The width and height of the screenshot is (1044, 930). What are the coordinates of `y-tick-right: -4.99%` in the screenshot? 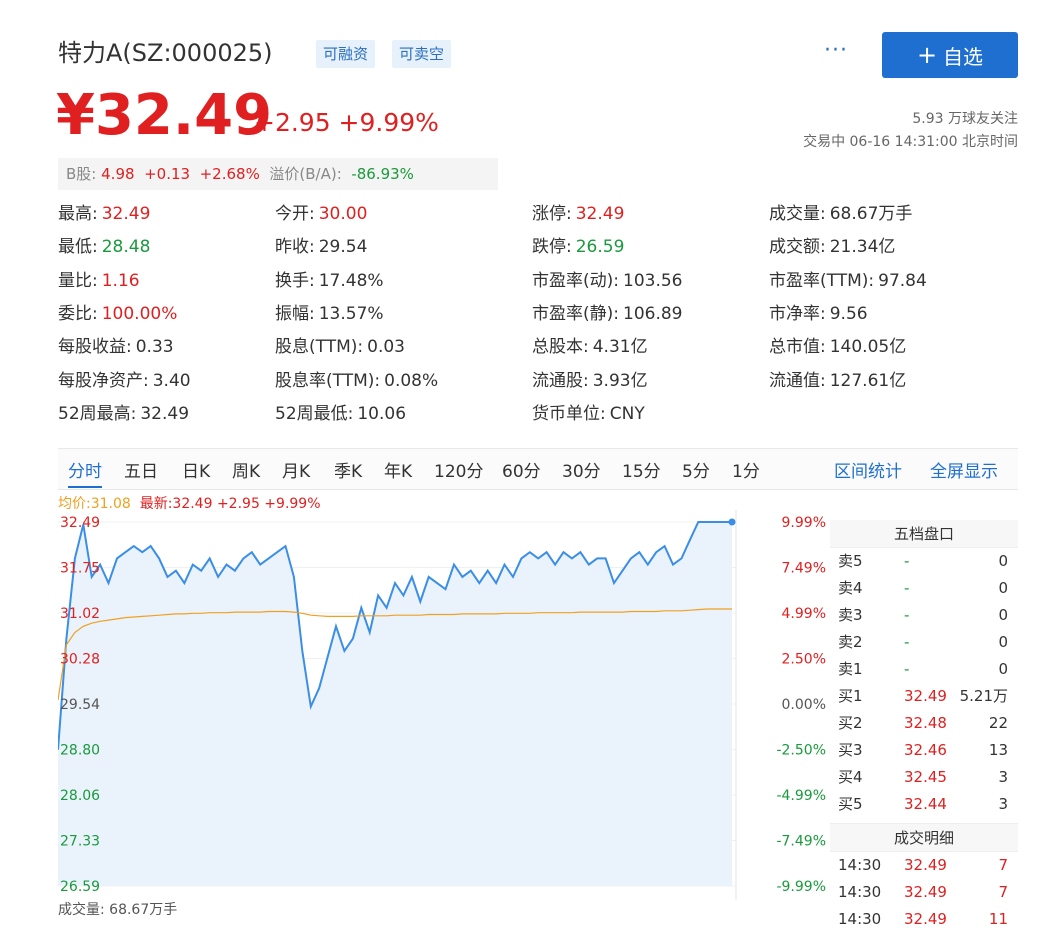 It's located at (801, 796).